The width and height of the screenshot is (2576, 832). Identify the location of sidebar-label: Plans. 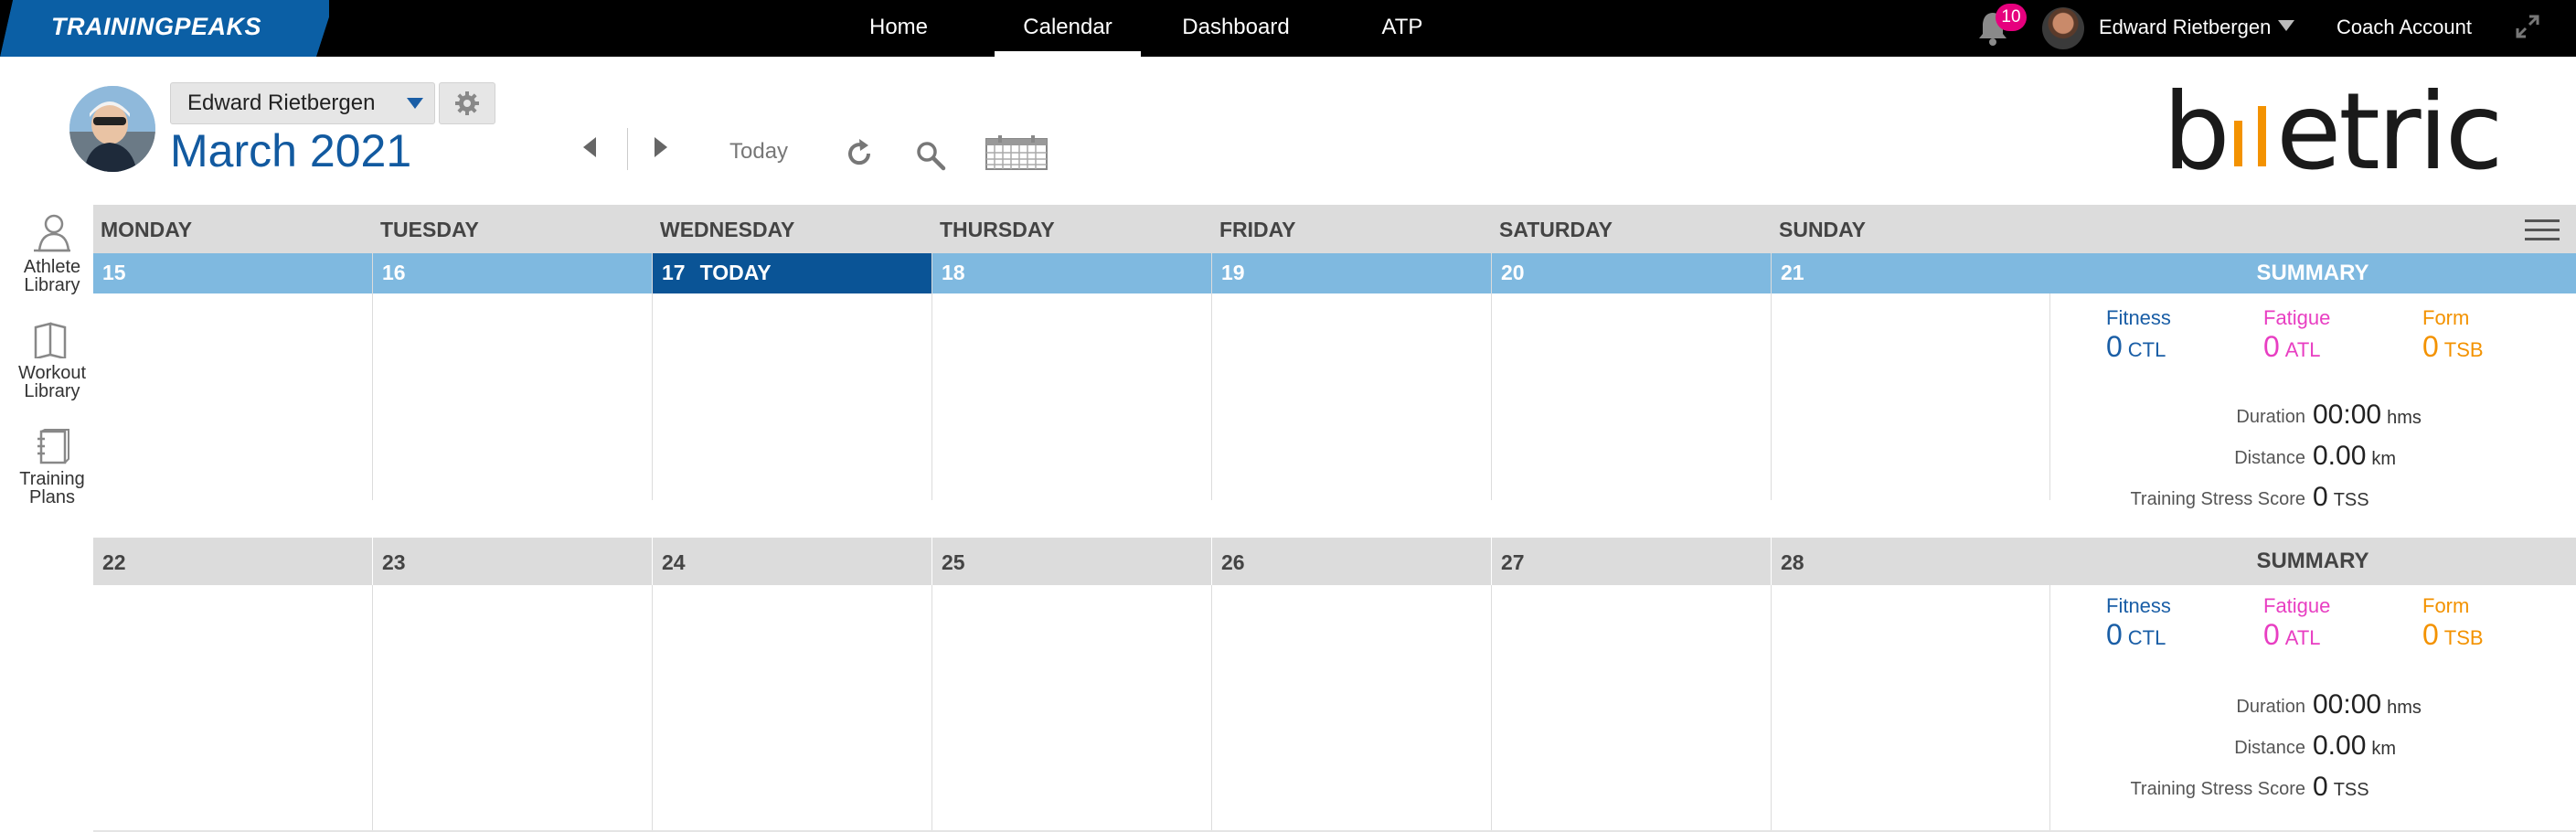
(52, 497).